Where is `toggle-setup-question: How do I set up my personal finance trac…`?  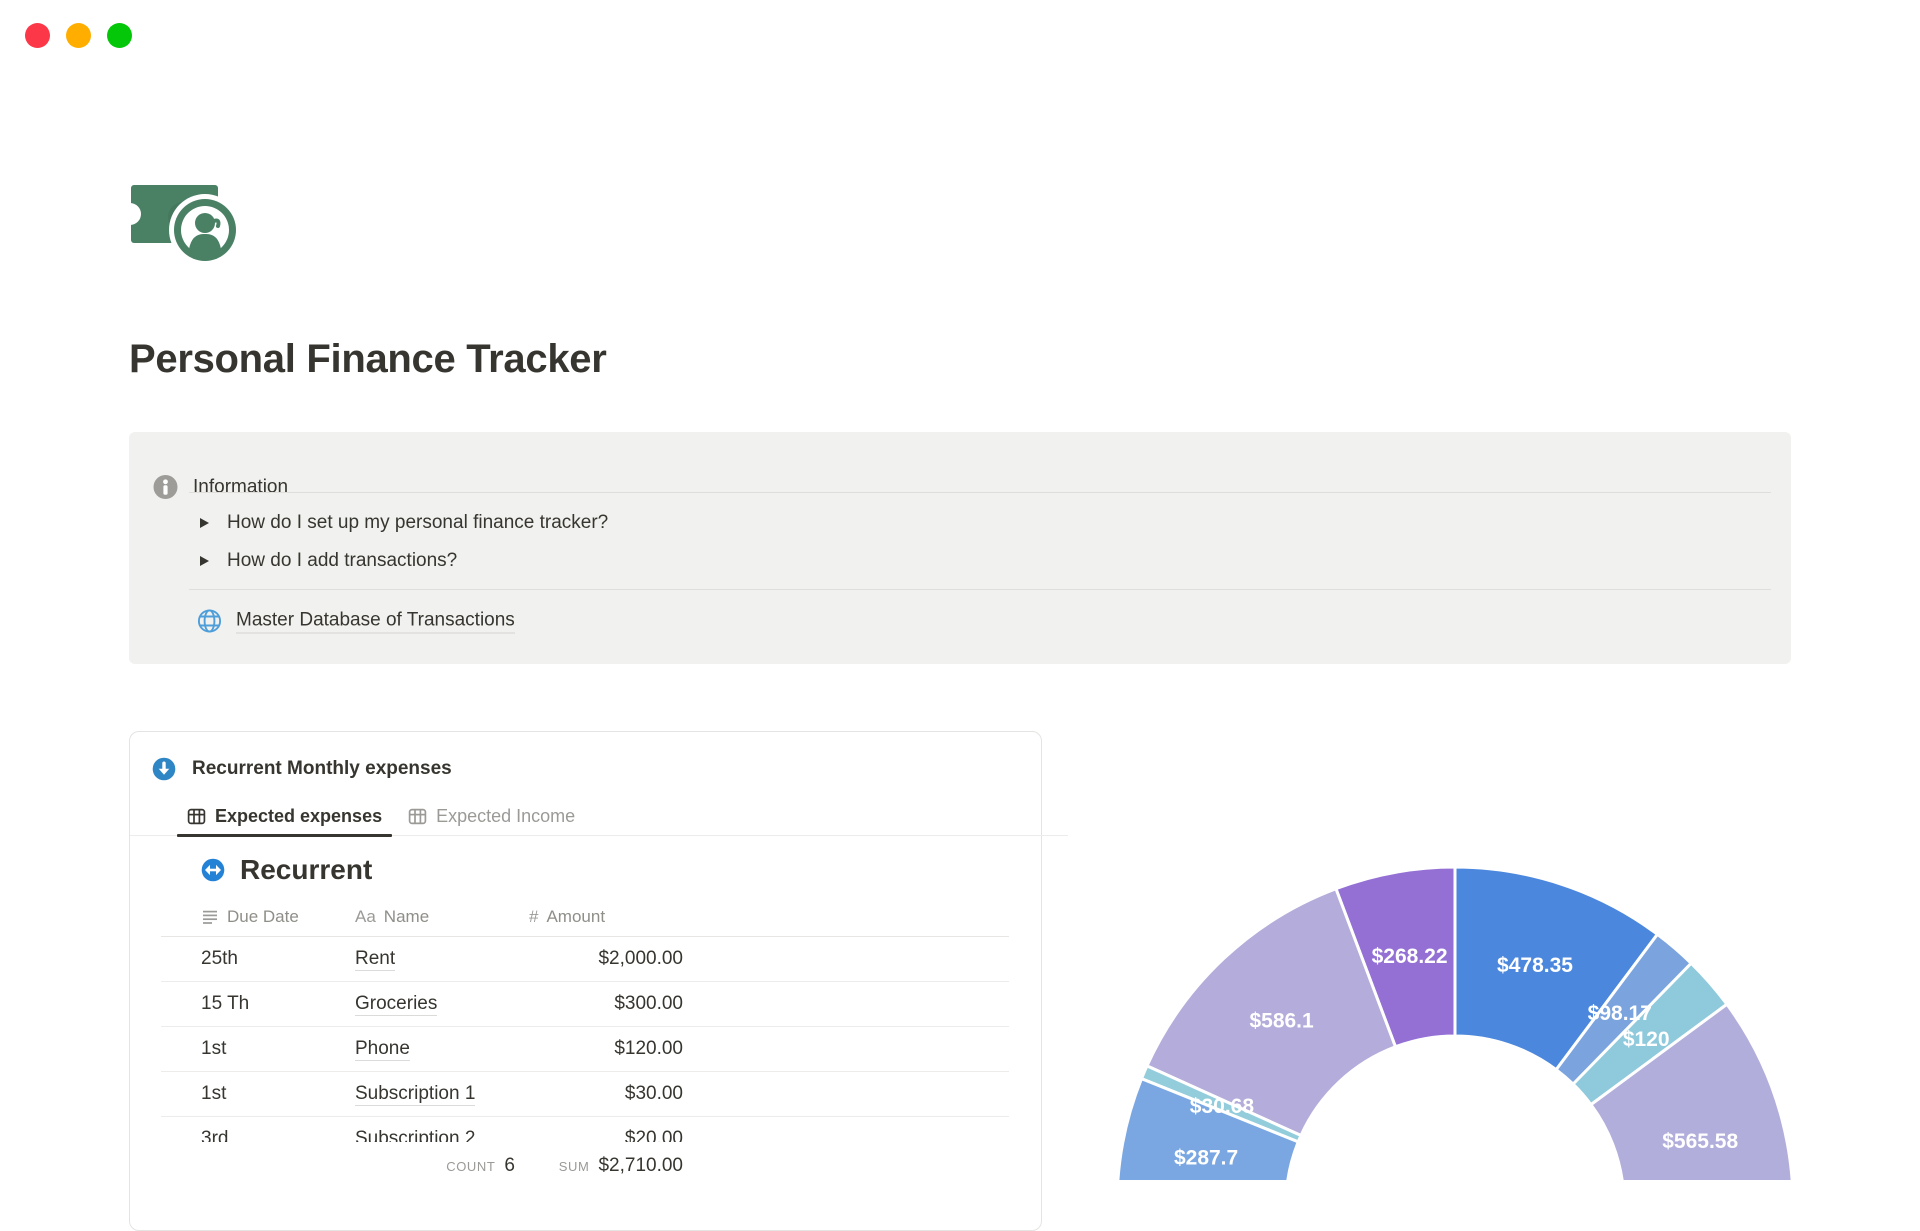 toggle-setup-question: How do I set up my personal finance trac… is located at coordinates (404, 523).